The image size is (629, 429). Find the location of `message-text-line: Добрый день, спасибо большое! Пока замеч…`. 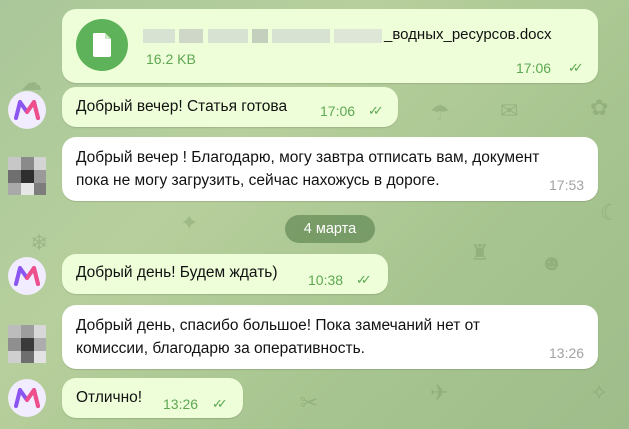

message-text-line: Добрый день, спасибо большое! Пока замеч… is located at coordinates (278, 325).